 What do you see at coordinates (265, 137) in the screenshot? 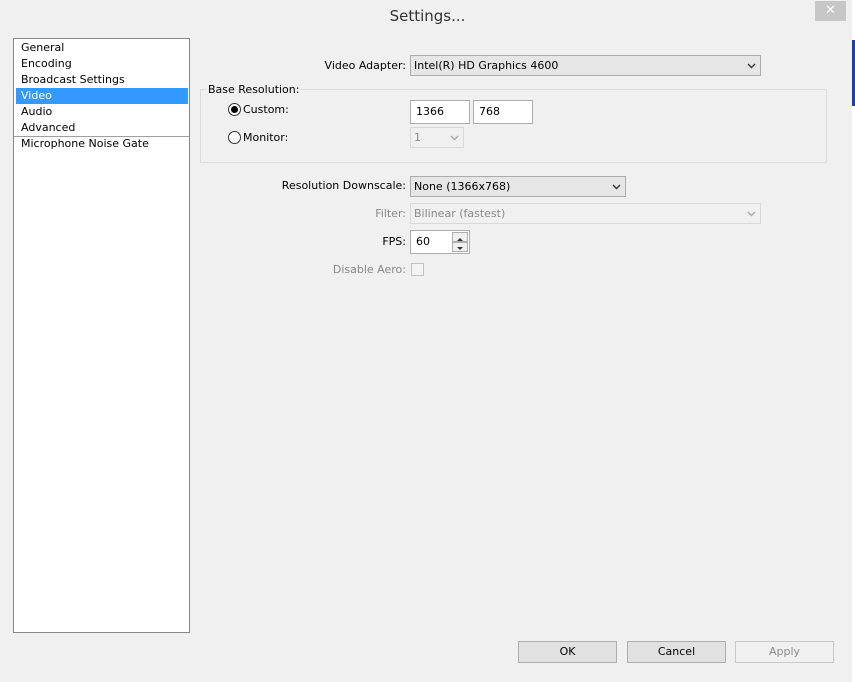
I see `monitor-label: Monitor:` at bounding box center [265, 137].